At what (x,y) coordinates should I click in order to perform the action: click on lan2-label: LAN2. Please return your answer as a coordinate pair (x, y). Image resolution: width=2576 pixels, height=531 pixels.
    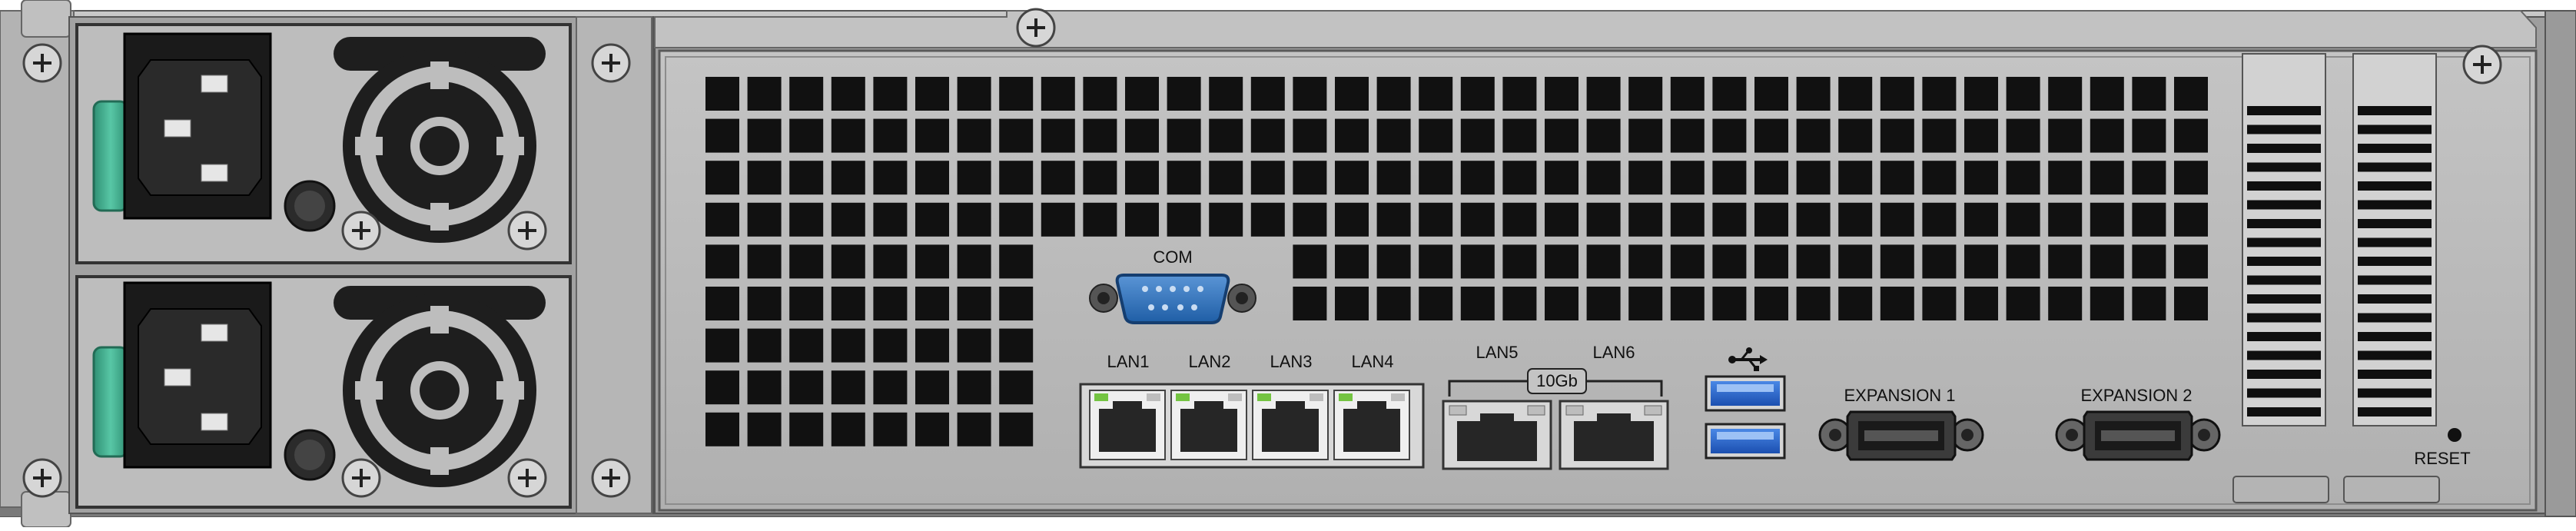
    Looking at the image, I should click on (1209, 361).